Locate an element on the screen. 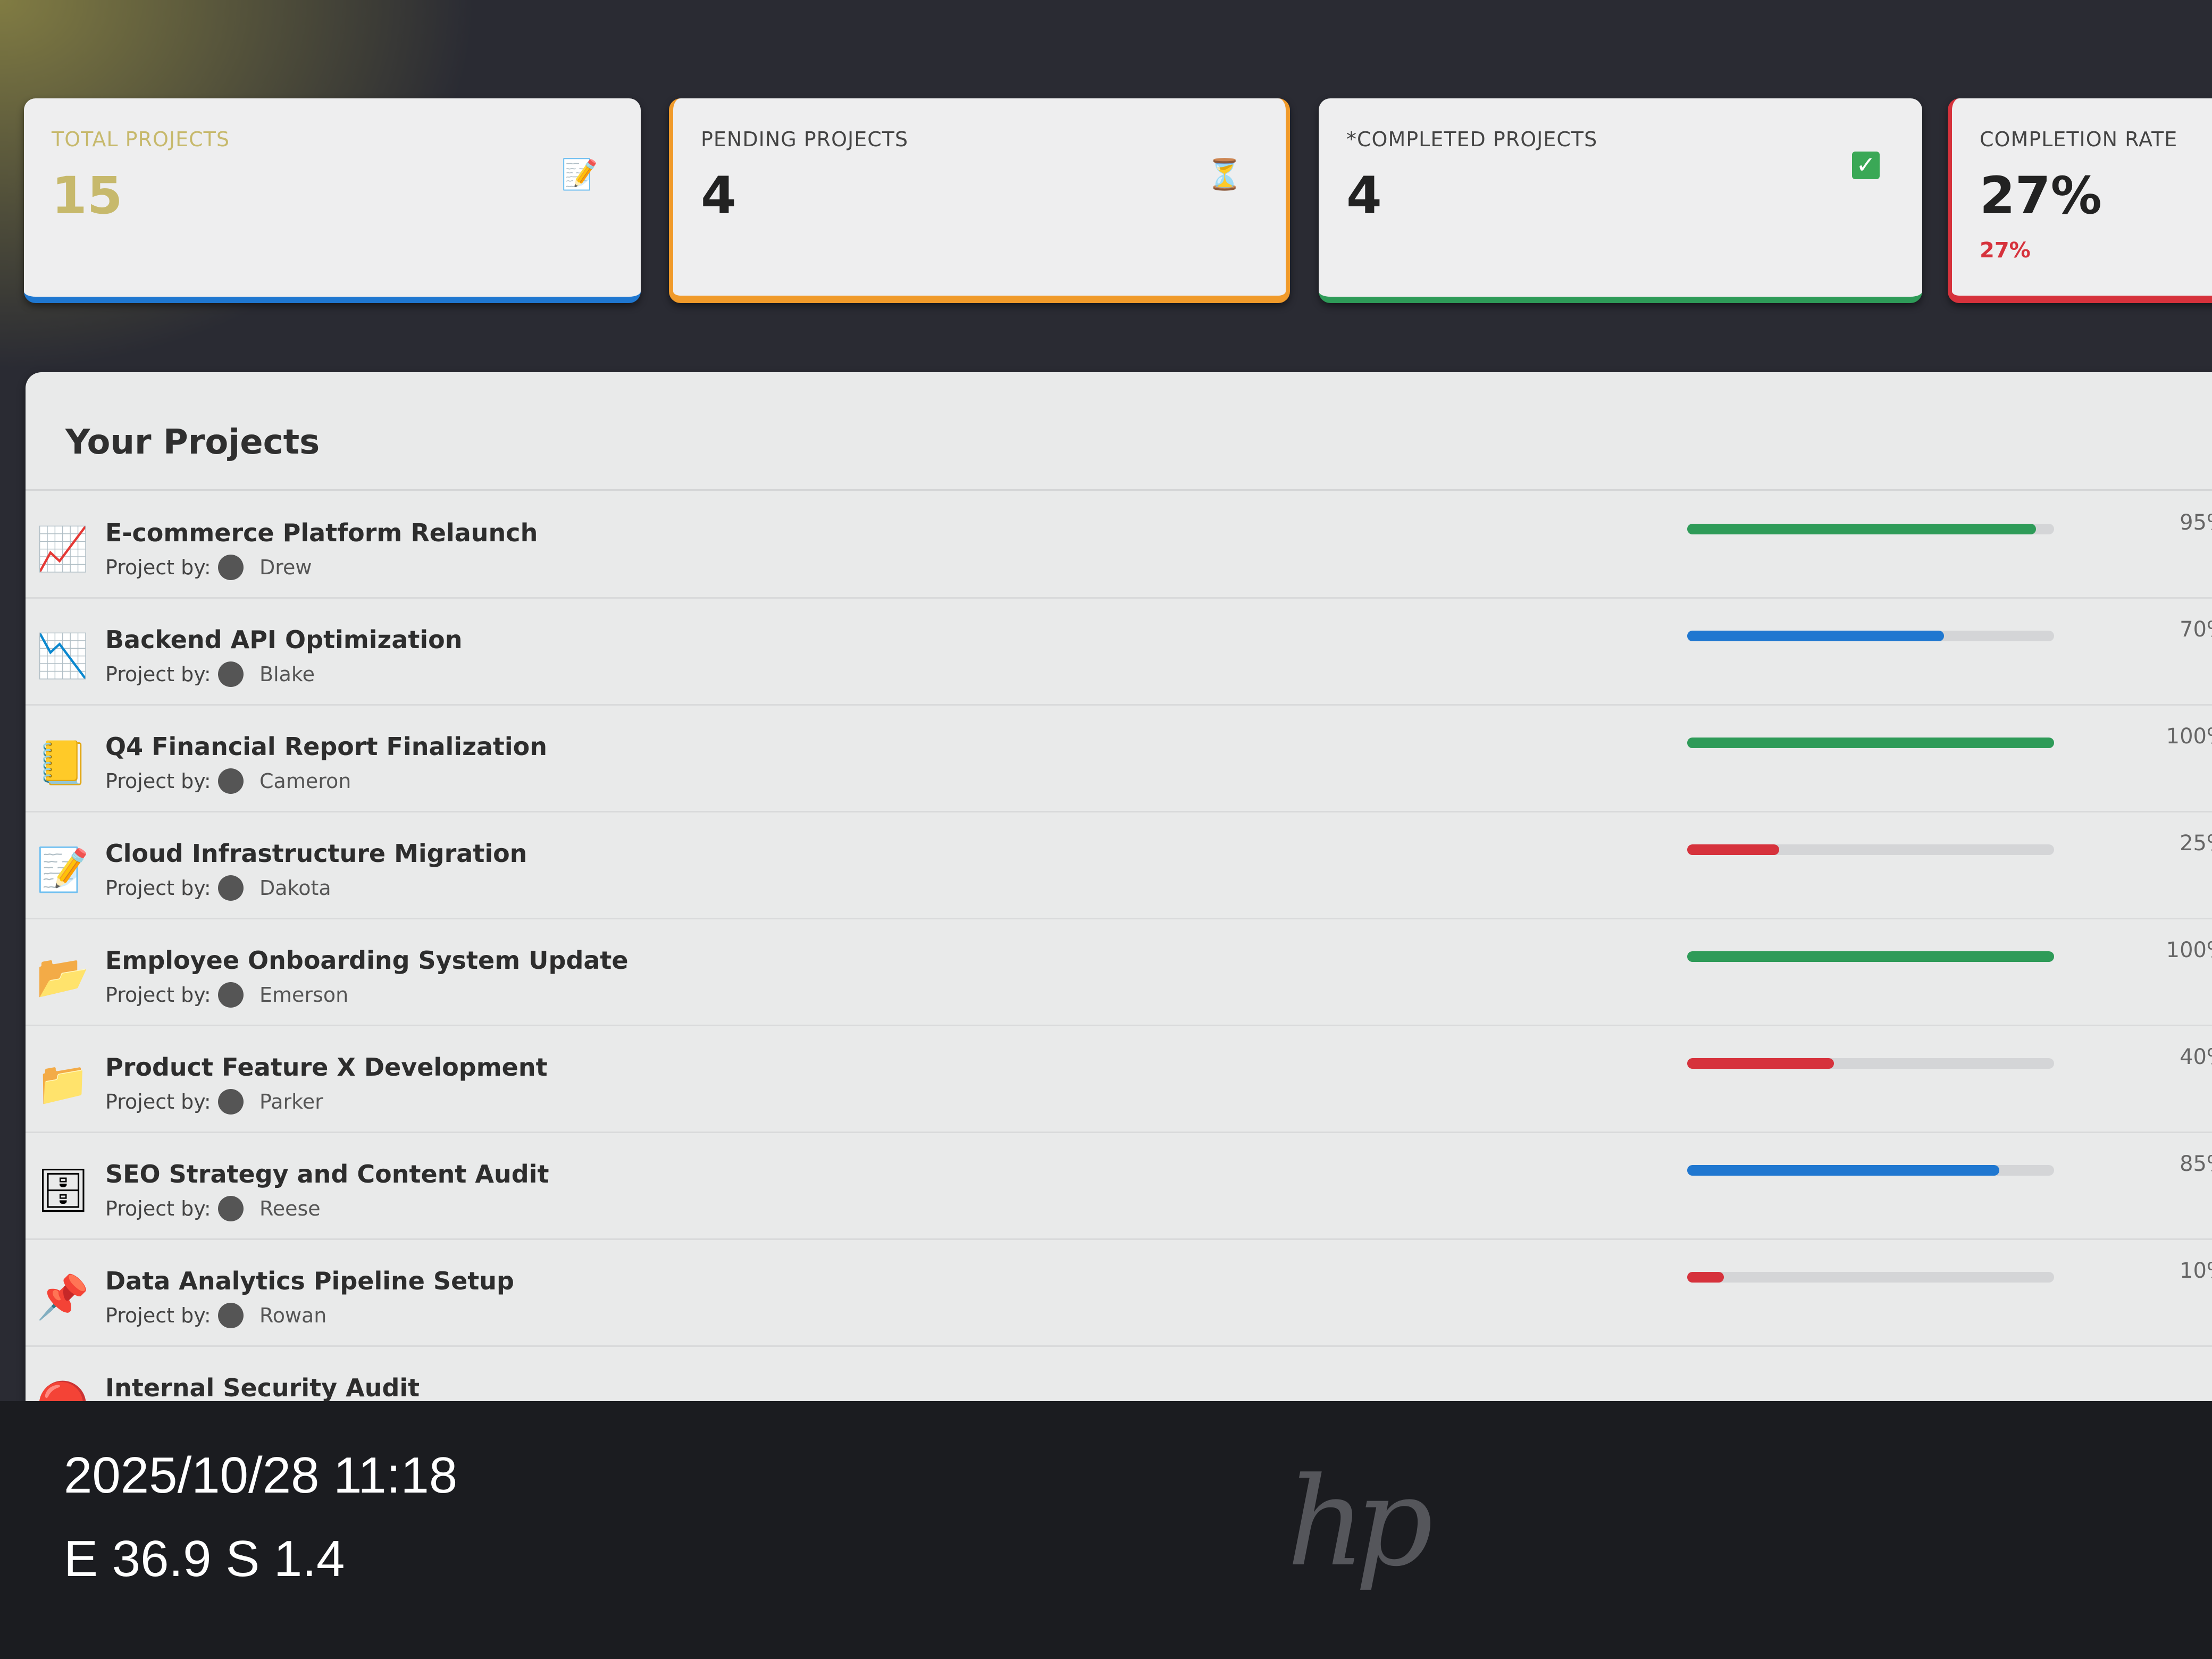 The width and height of the screenshot is (2212, 1659). pending-projects-card: PENDING PROJECTS 4 ⏳ is located at coordinates (979, 200).